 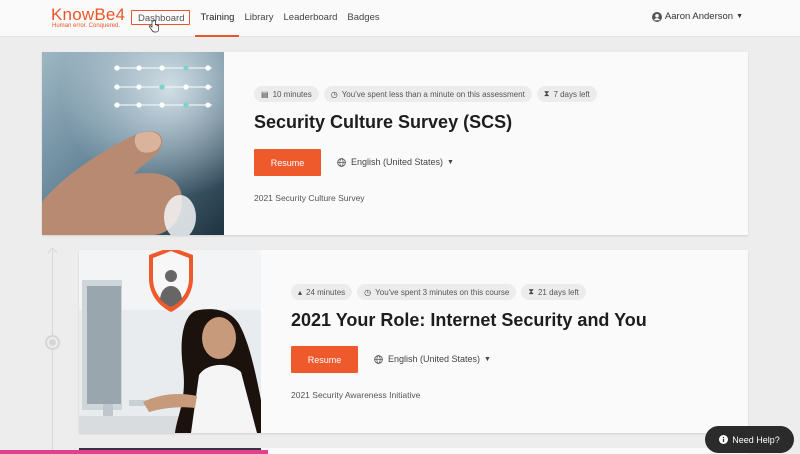 What do you see at coordinates (724, 439) in the screenshot?
I see `info-icon` at bounding box center [724, 439].